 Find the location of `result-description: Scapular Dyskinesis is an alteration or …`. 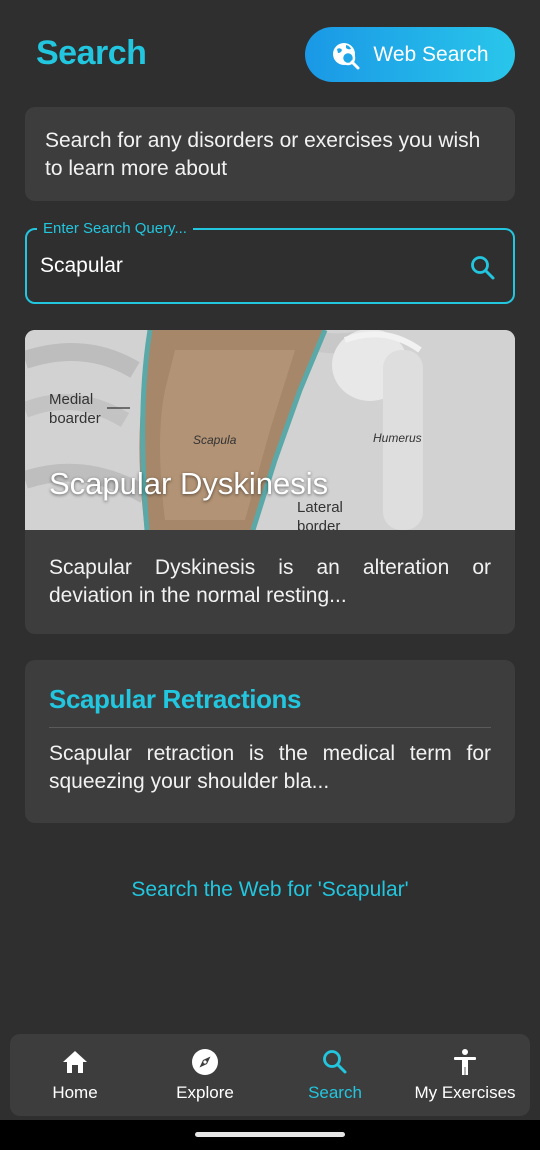

result-description: Scapular Dyskinesis is an alteration or … is located at coordinates (270, 581).